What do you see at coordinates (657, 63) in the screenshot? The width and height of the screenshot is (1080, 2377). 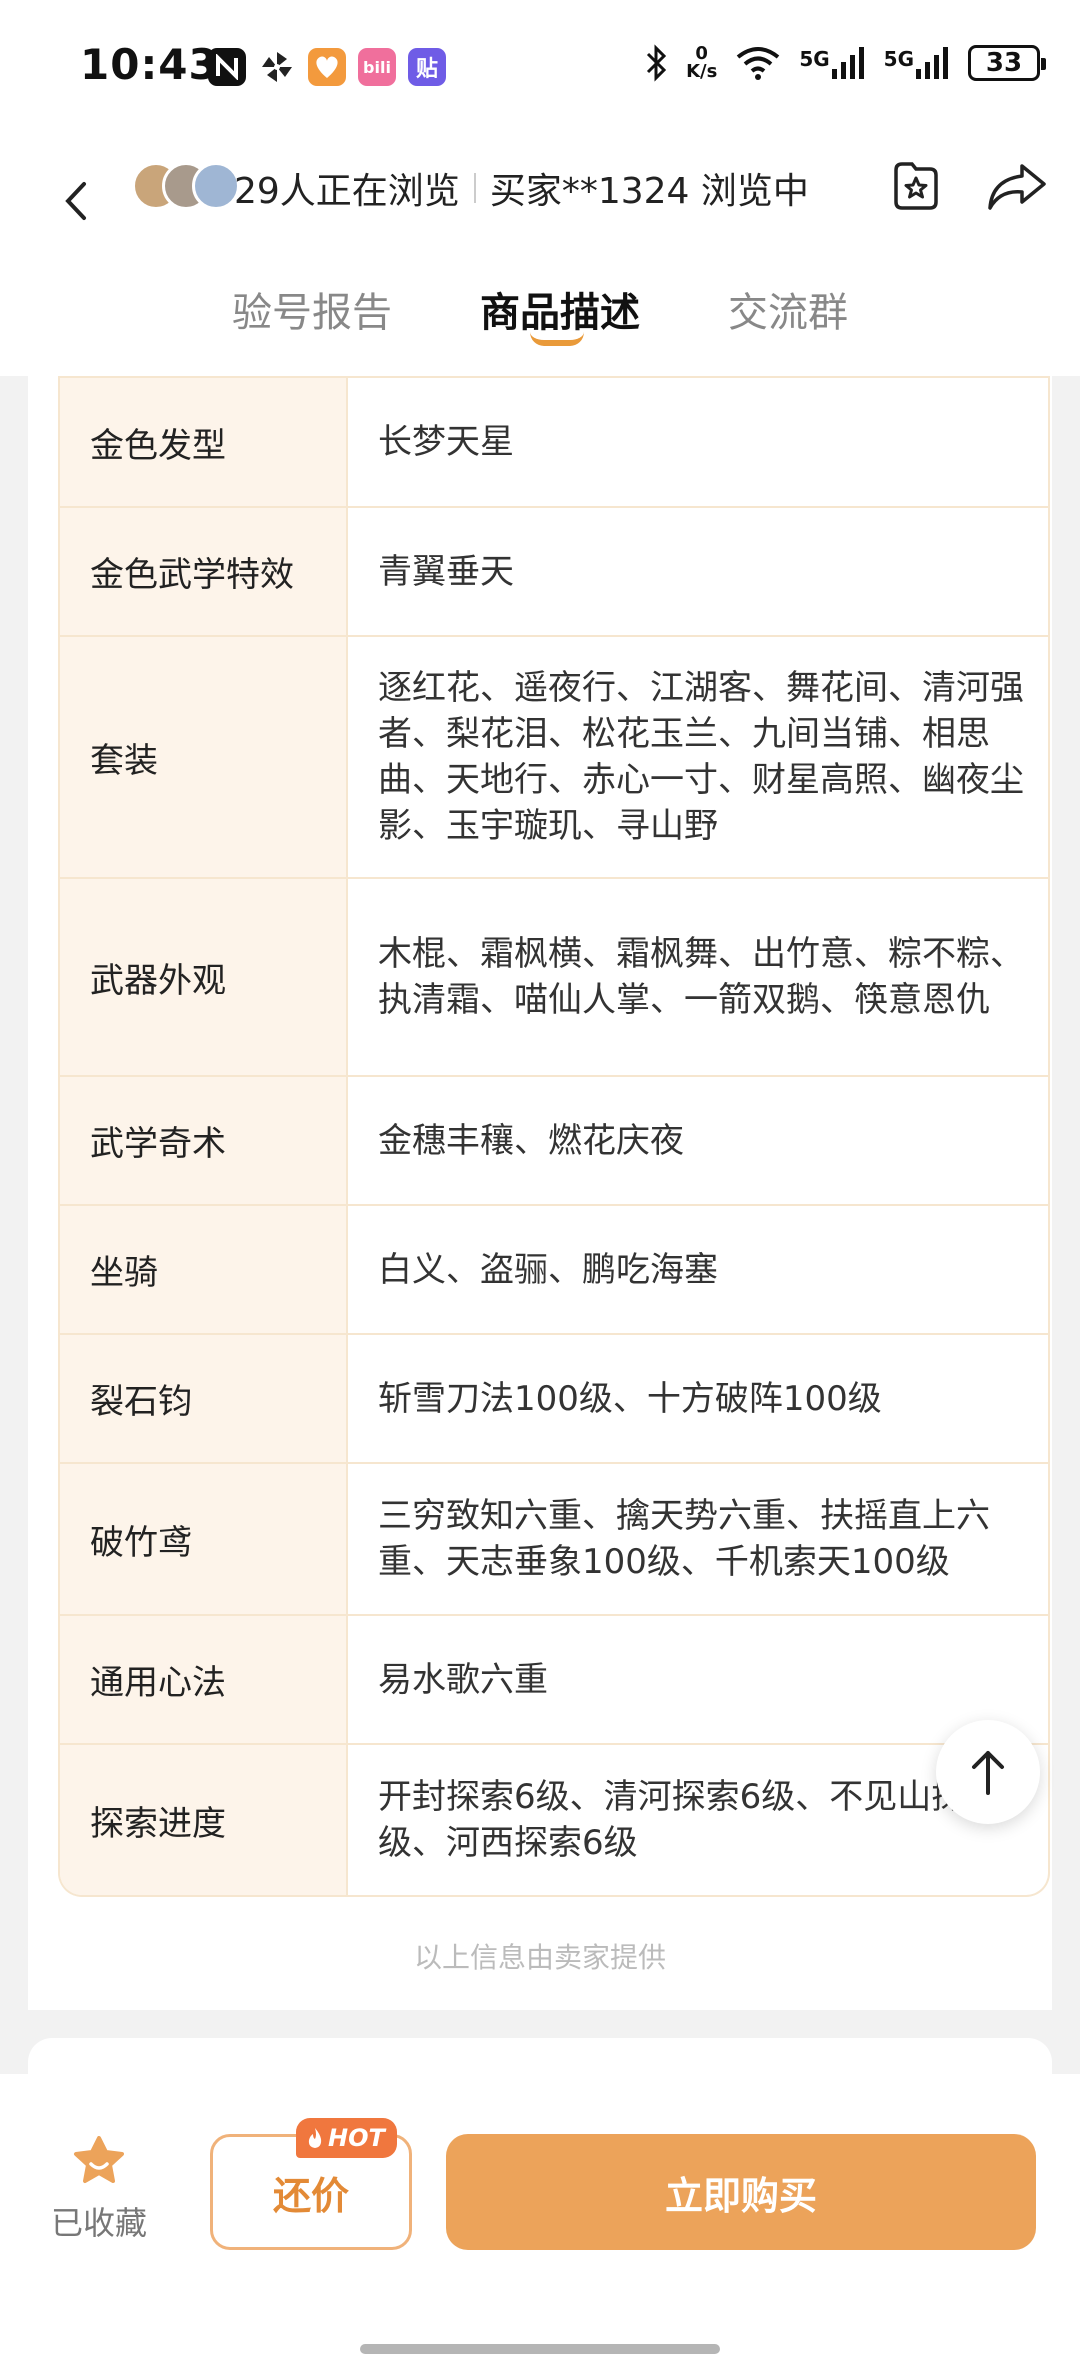 I see `bluetooth-icon` at bounding box center [657, 63].